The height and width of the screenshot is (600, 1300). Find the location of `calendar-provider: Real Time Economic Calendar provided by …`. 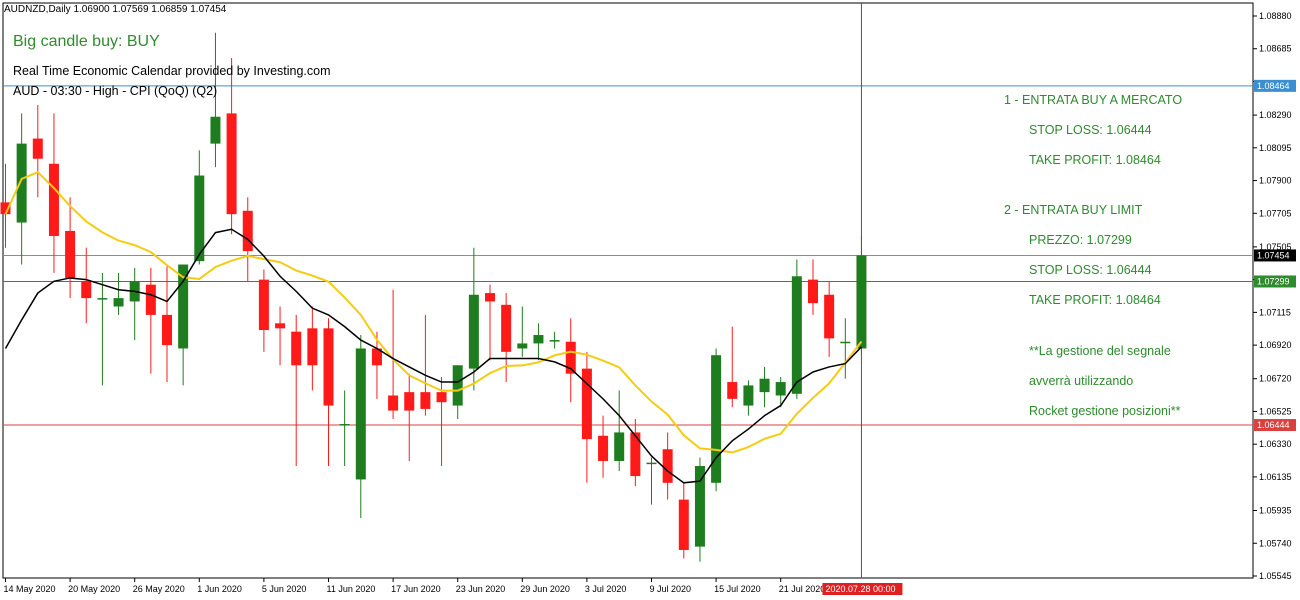

calendar-provider: Real Time Economic Calendar provided by … is located at coordinates (172, 71).